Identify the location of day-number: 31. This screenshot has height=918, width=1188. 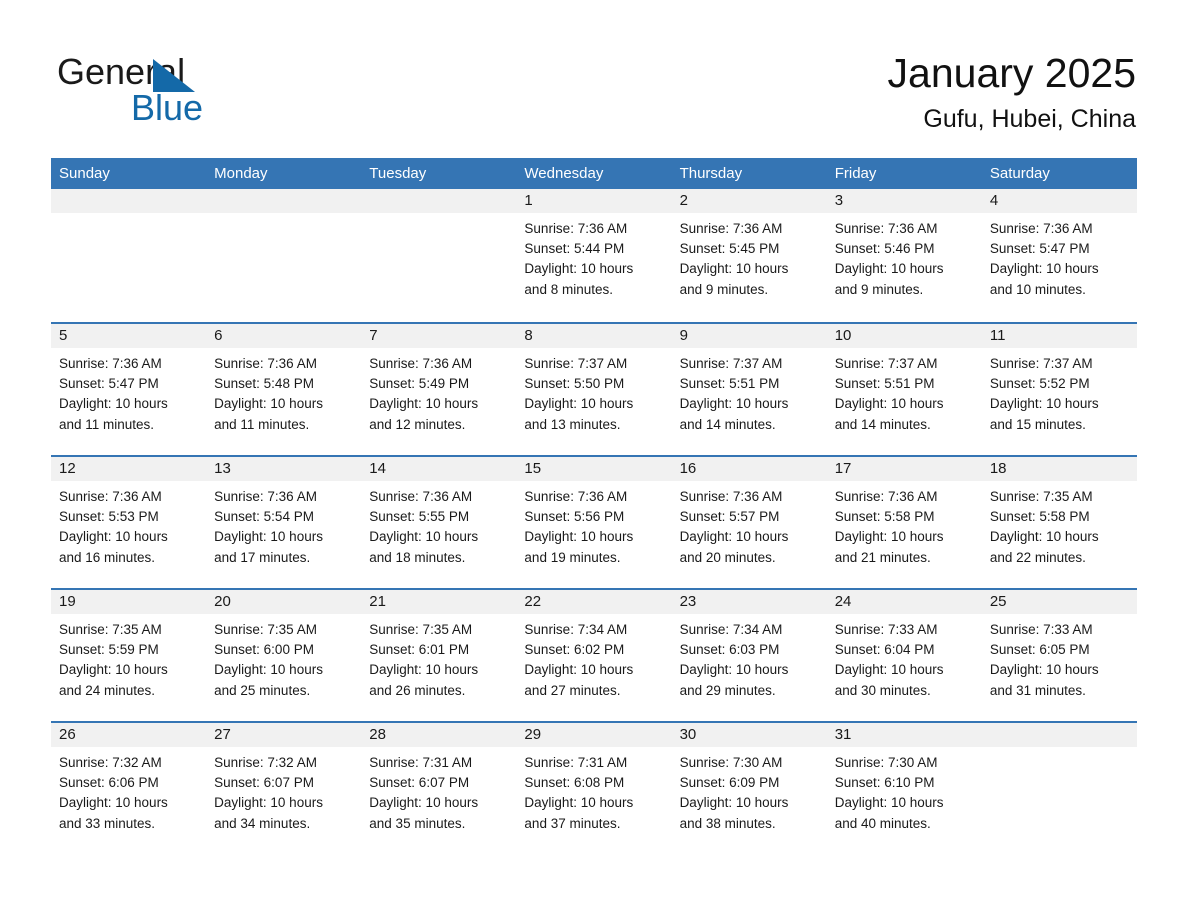
(843, 734).